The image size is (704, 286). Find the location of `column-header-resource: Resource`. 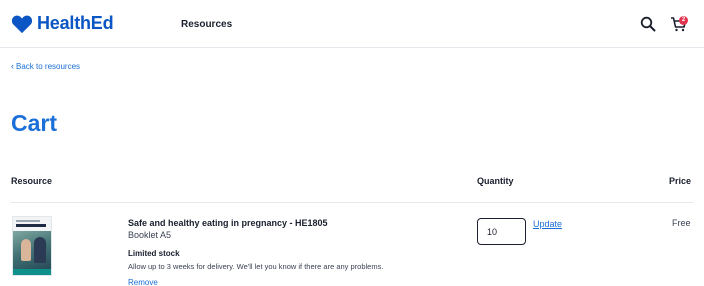

column-header-resource: Resource is located at coordinates (32, 181).